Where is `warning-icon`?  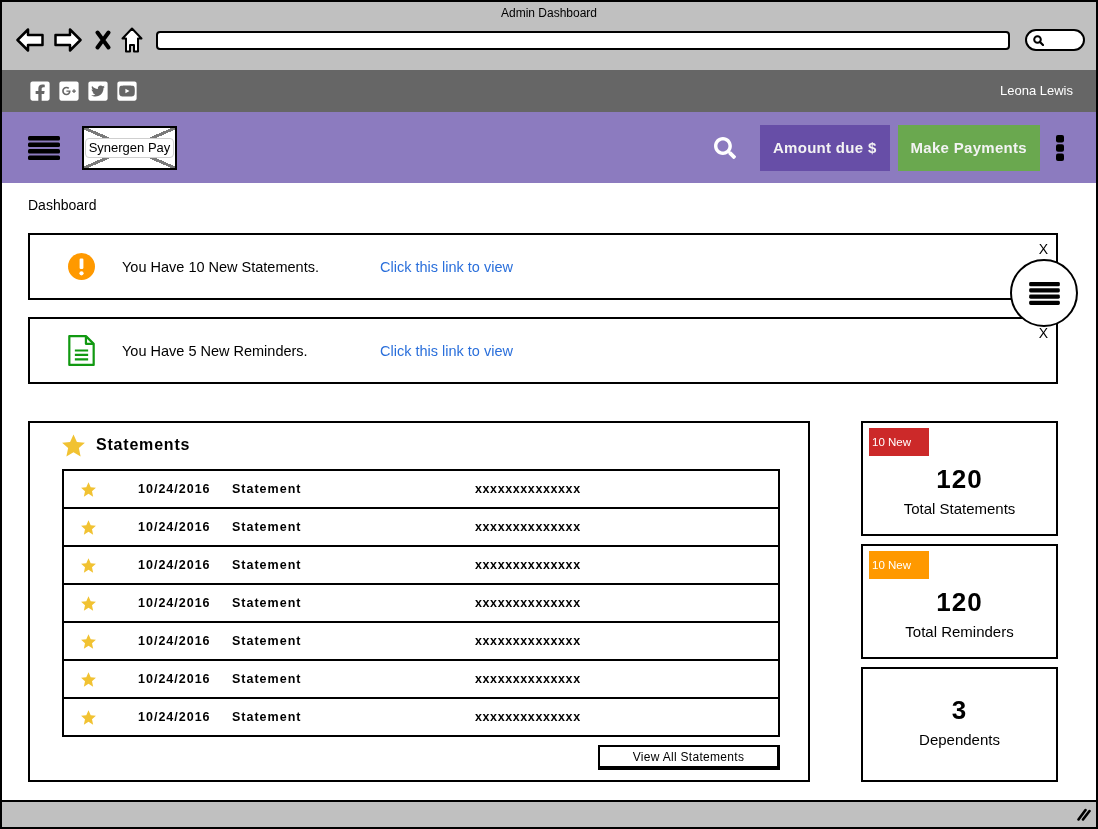 warning-icon is located at coordinates (81, 266).